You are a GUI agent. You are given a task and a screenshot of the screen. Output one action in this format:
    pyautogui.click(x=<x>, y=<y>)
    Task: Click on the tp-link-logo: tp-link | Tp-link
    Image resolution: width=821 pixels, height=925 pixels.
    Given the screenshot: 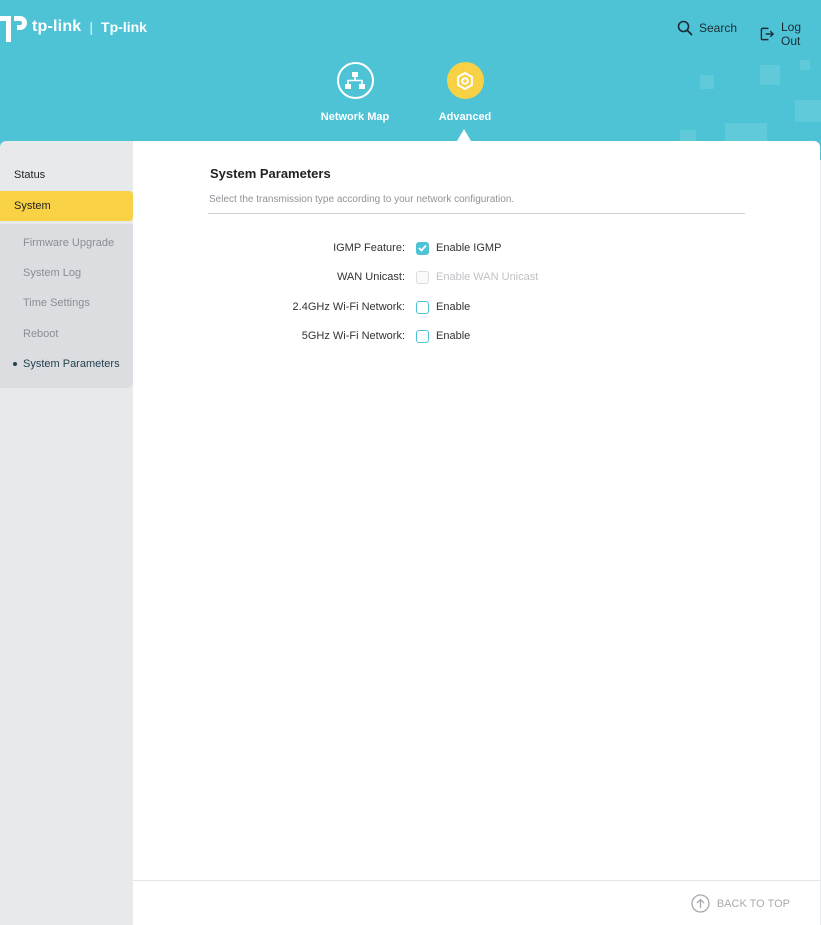 What is the action you would take?
    pyautogui.click(x=73, y=27)
    